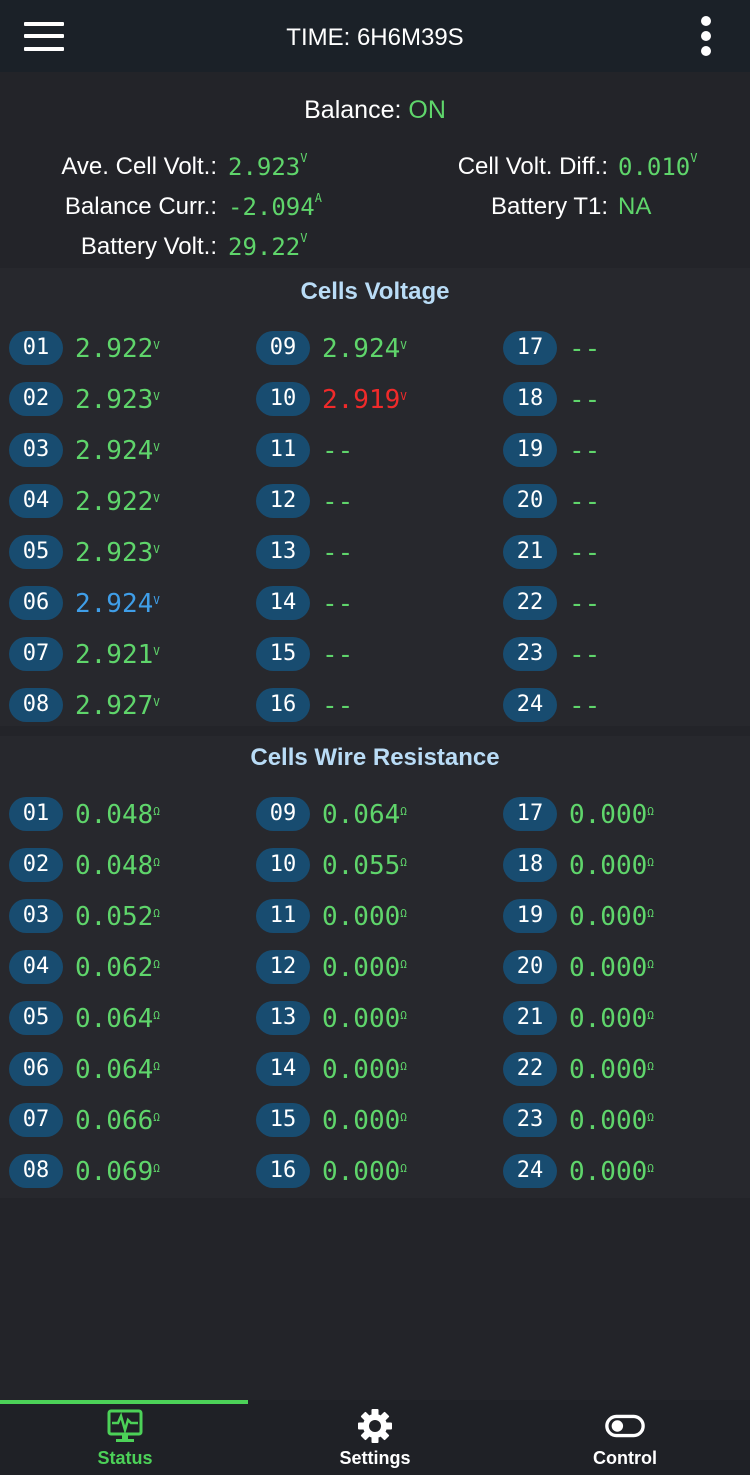  I want to click on cell-voltage-value: 2.919V, so click(364, 400).